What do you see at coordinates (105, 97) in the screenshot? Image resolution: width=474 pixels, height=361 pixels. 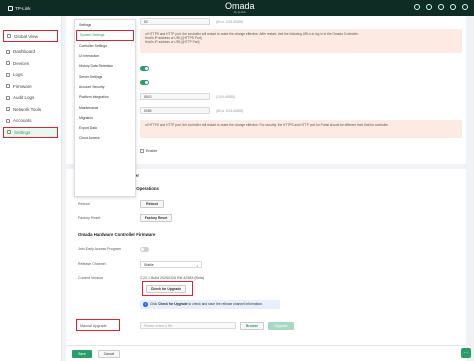 I see `menu-item-platform-integration: Platform Integration` at bounding box center [105, 97].